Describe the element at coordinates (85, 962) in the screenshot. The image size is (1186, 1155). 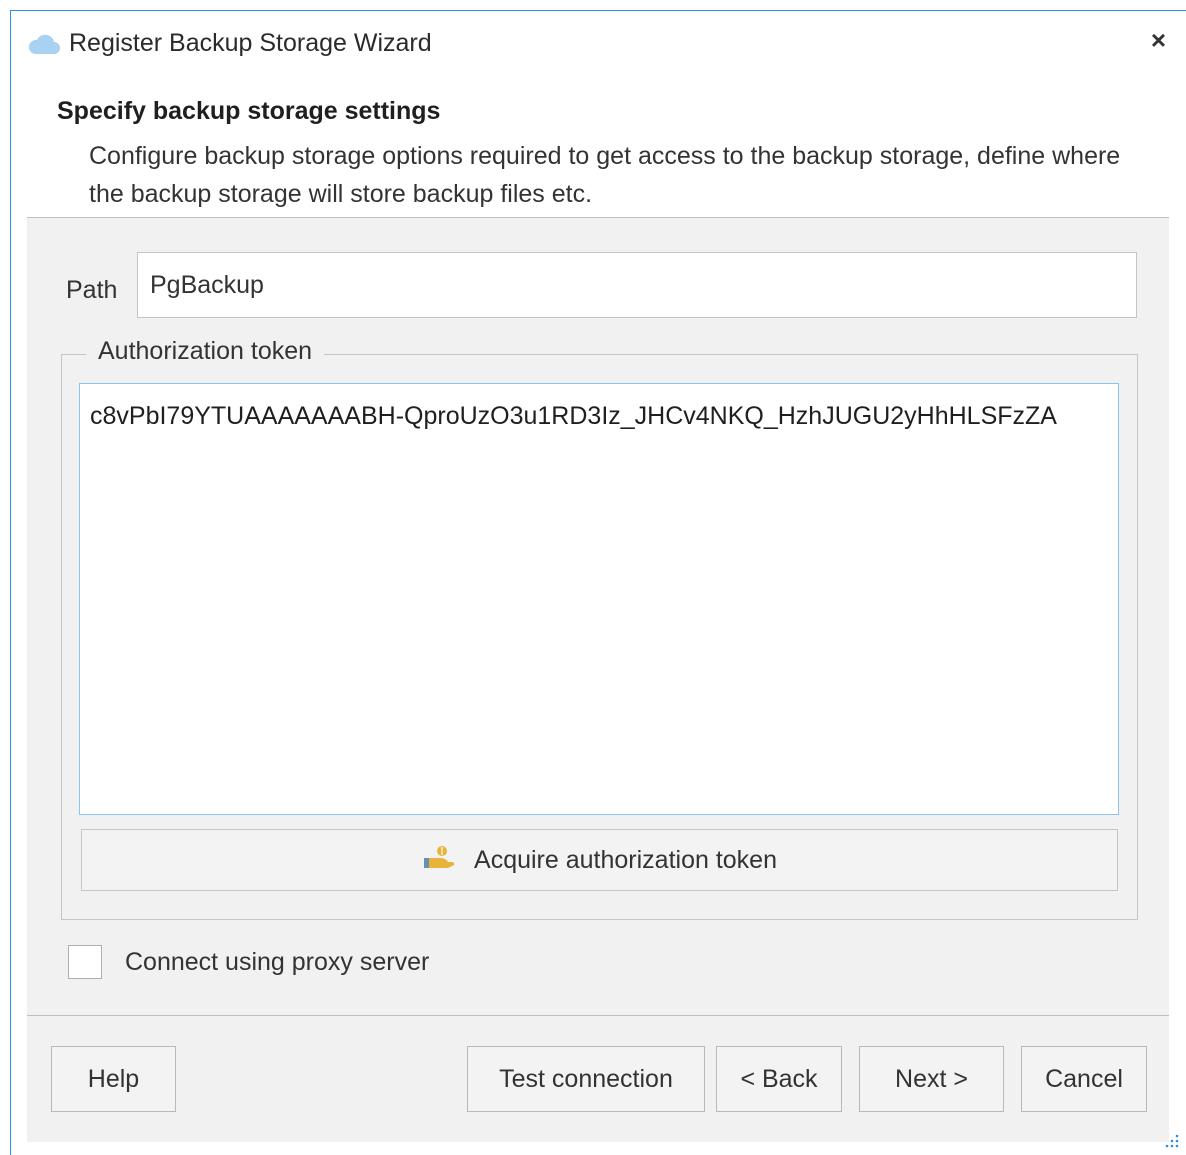
I see `proxy-checkbox` at that location.